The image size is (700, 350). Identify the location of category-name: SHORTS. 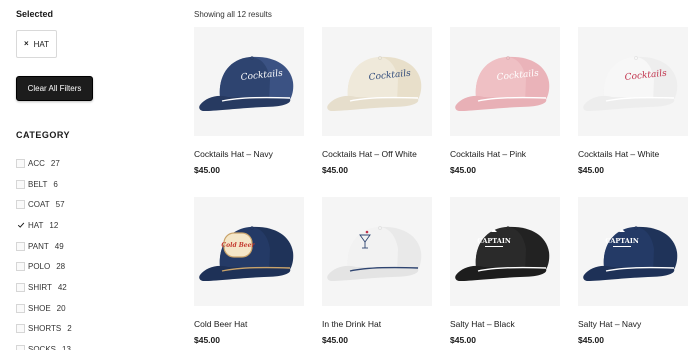
(45, 329).